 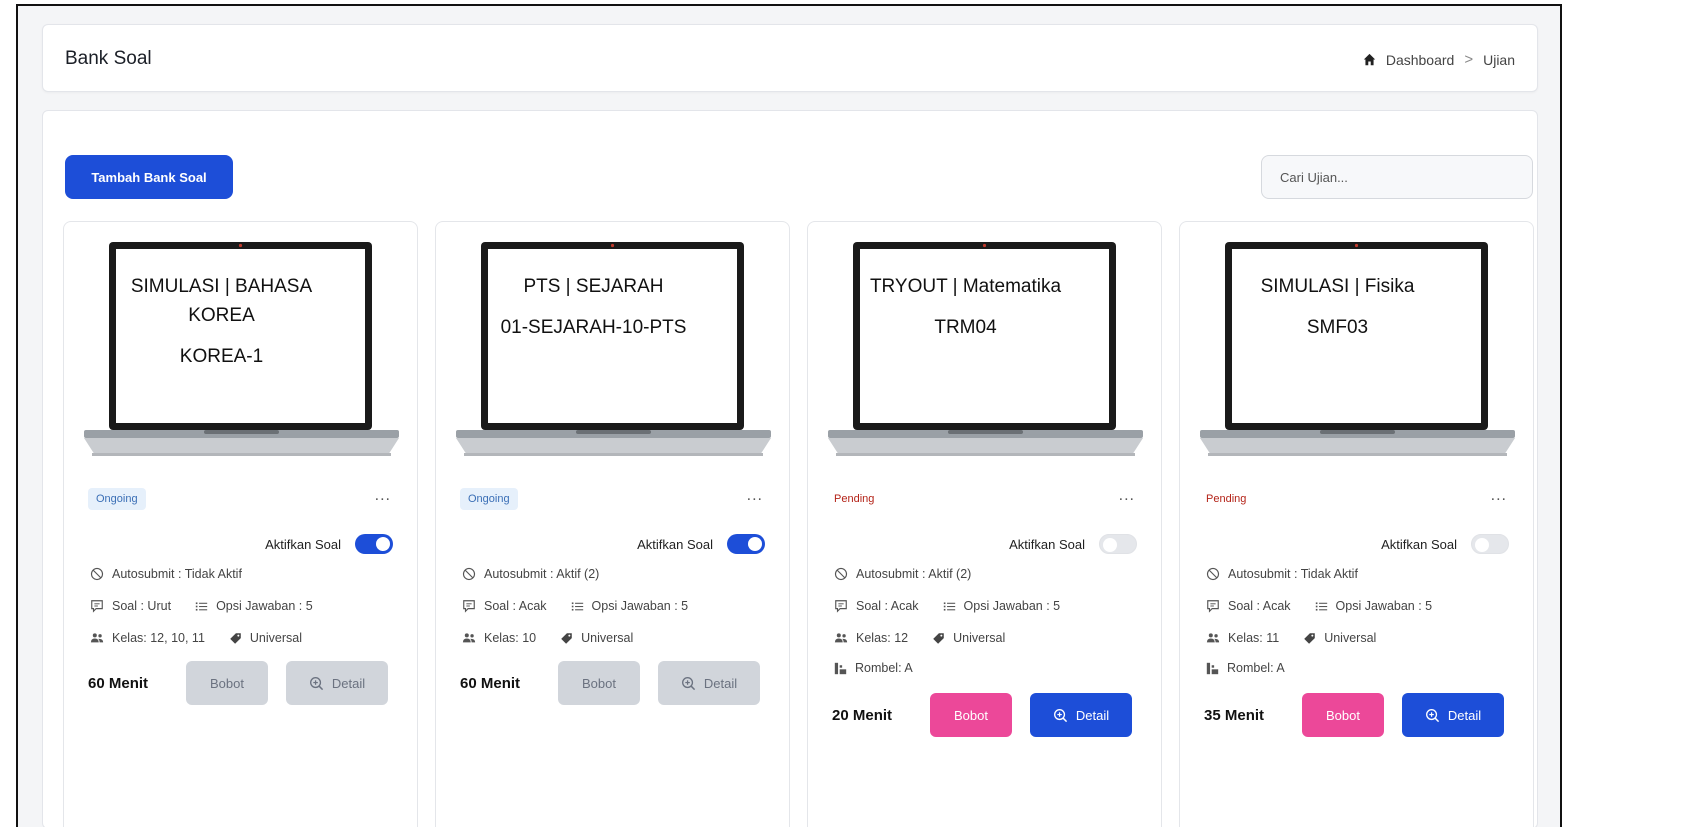 I want to click on exam-title: PTS | SEJARAH, so click(x=593, y=286).